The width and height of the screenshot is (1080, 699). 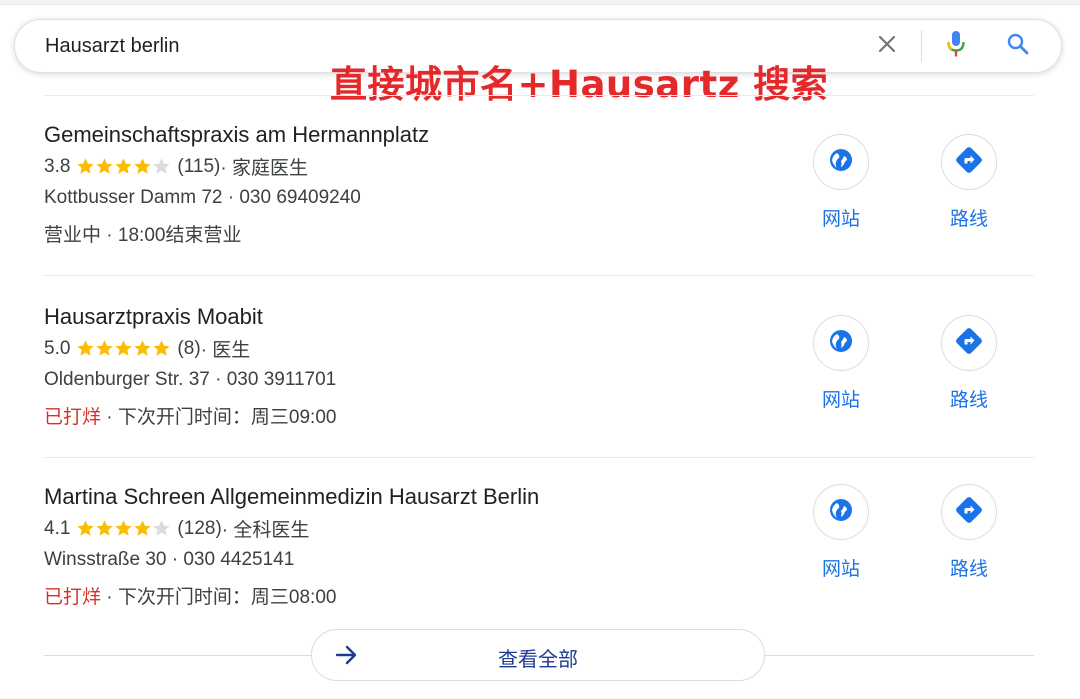 I want to click on rating-value: 4.1, so click(x=57, y=528).